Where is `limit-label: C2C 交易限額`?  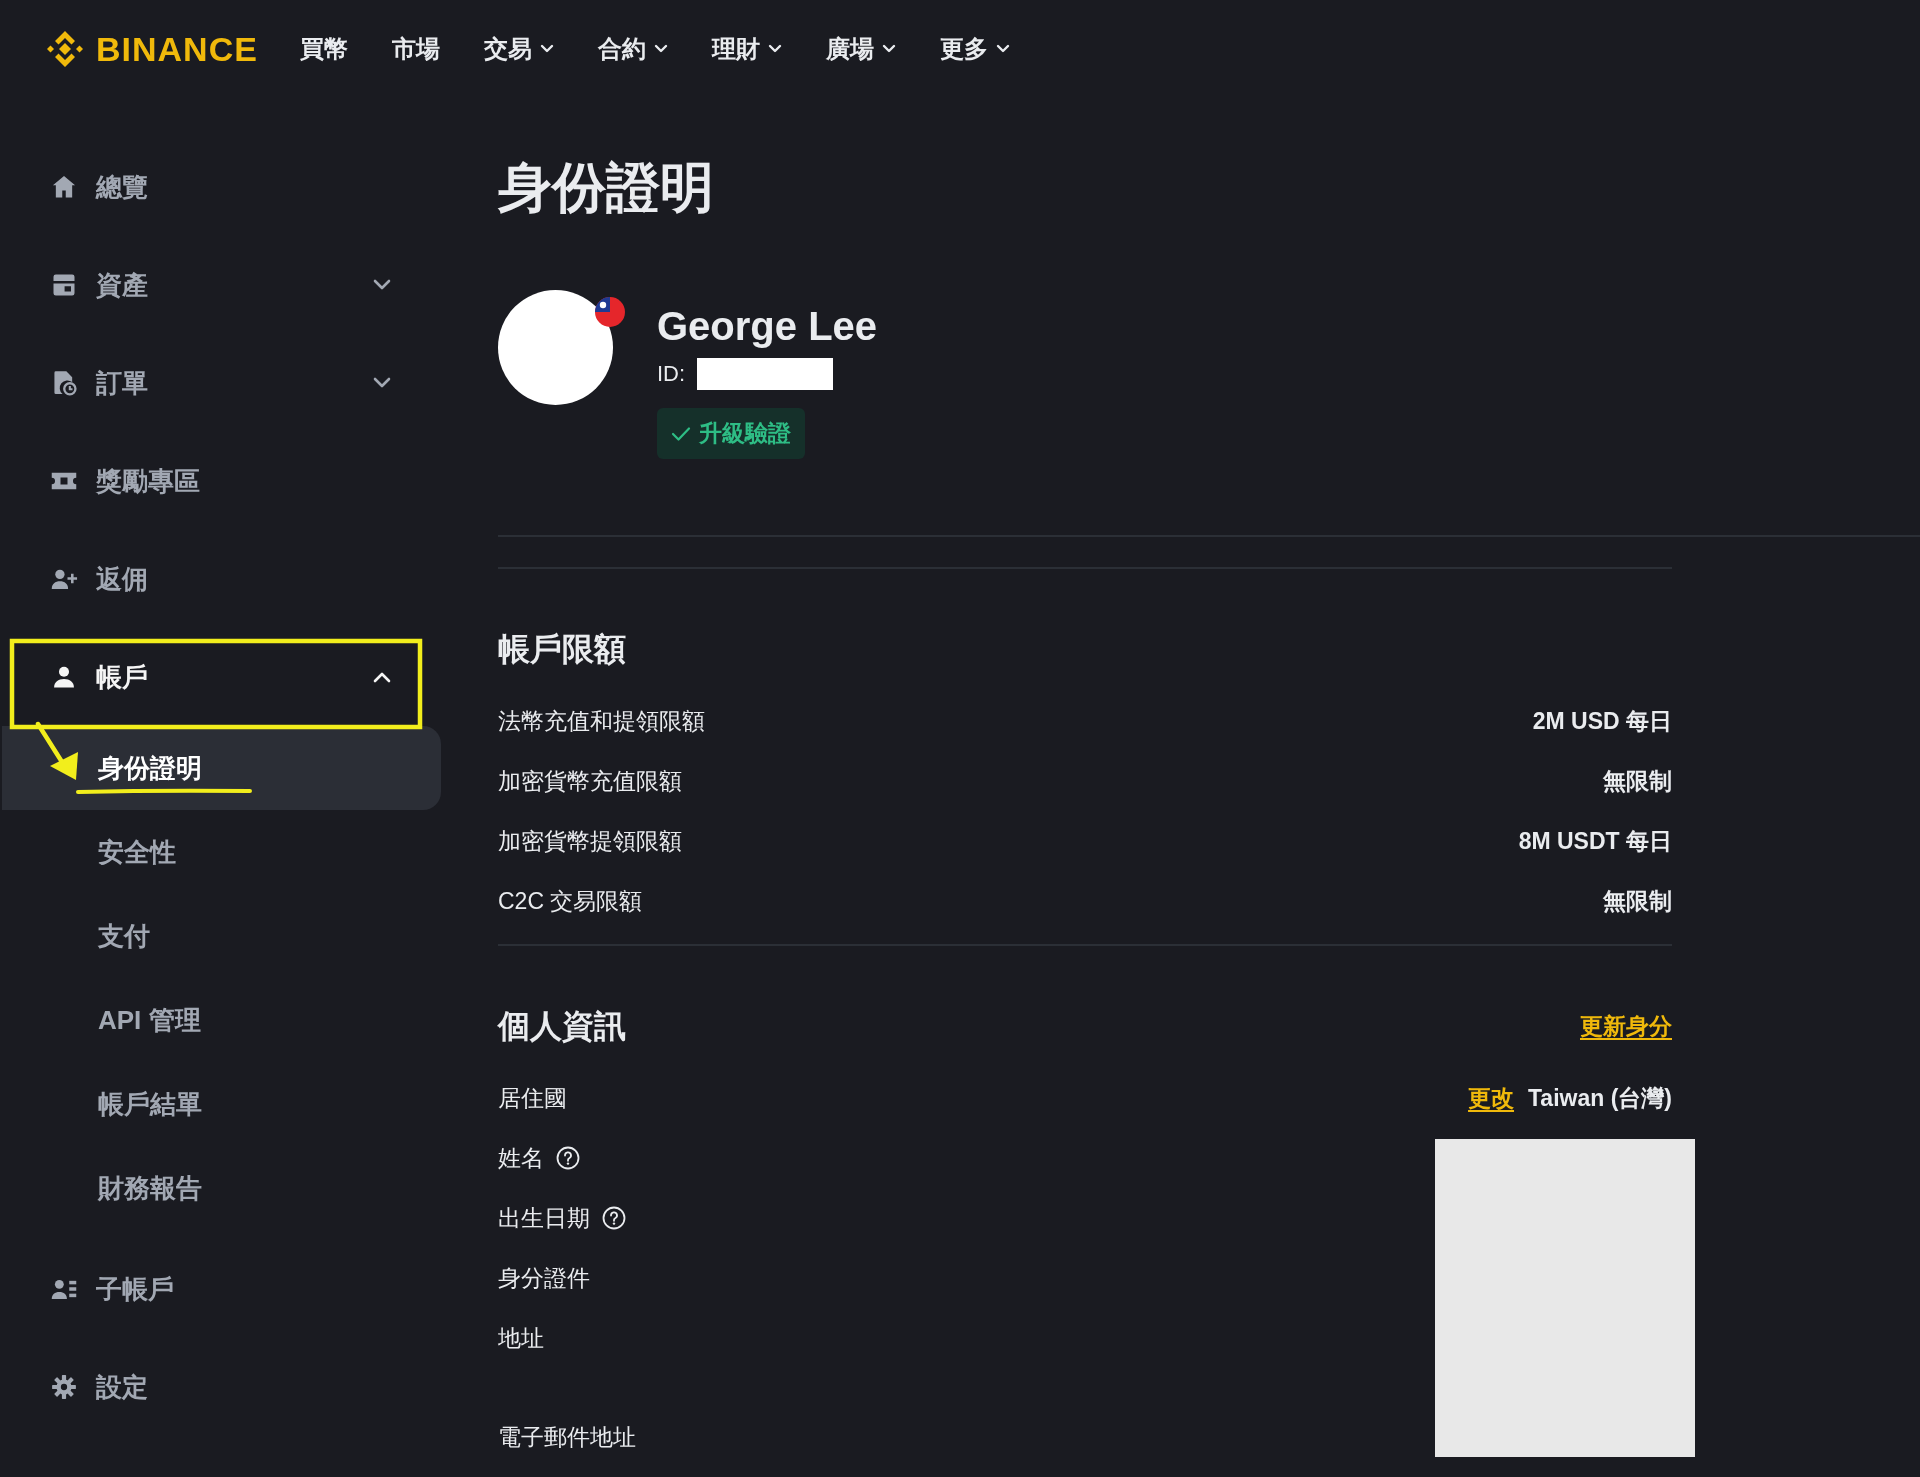 limit-label: C2C 交易限額 is located at coordinates (570, 901).